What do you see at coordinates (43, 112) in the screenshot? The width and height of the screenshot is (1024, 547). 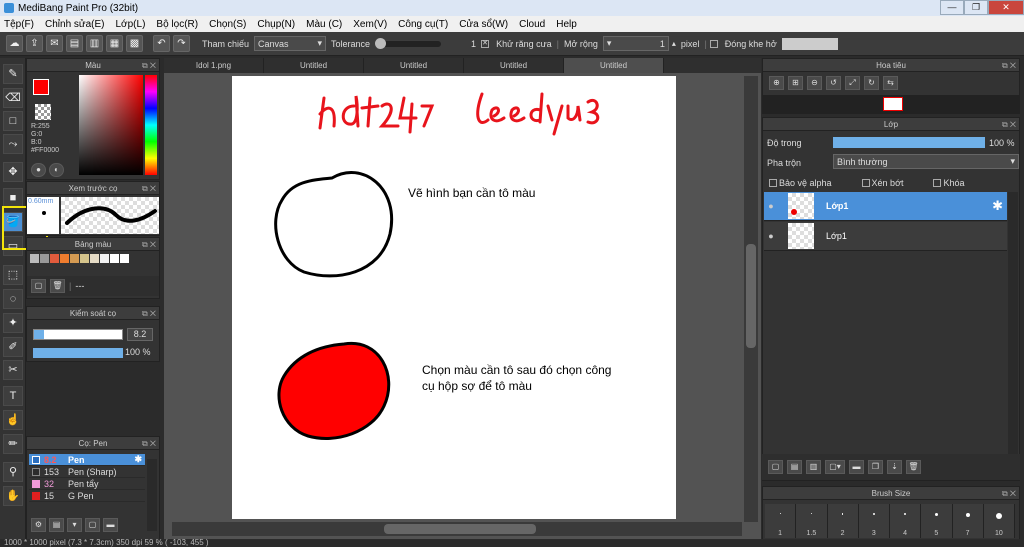 I see `transparent-swatch` at bounding box center [43, 112].